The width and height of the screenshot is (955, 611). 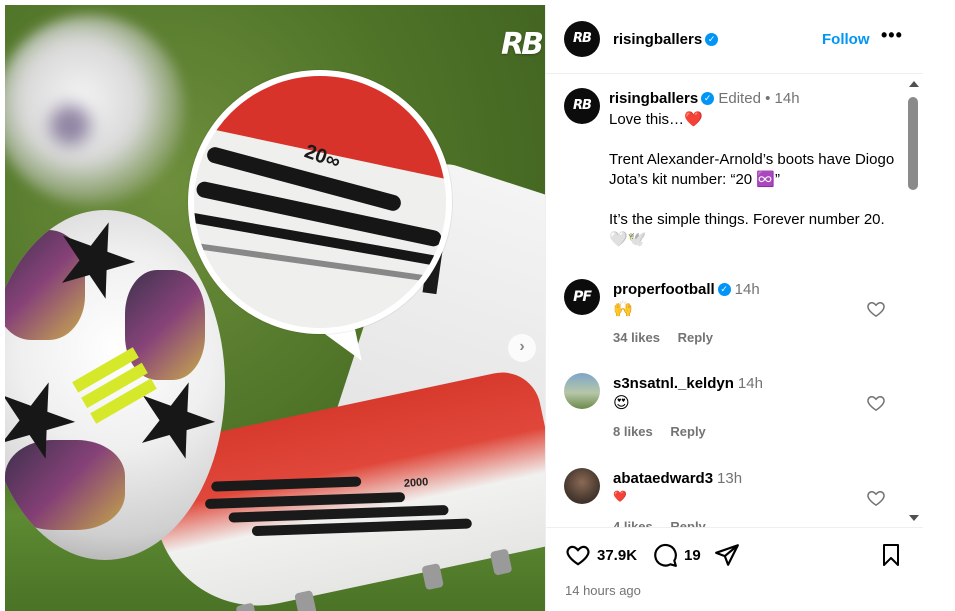 What do you see at coordinates (734, 39) in the screenshot?
I see `post-header: RB risingballers ✓ Follow •••` at bounding box center [734, 39].